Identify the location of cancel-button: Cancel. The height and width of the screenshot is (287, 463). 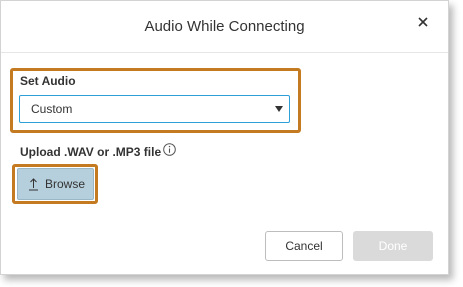
(304, 246).